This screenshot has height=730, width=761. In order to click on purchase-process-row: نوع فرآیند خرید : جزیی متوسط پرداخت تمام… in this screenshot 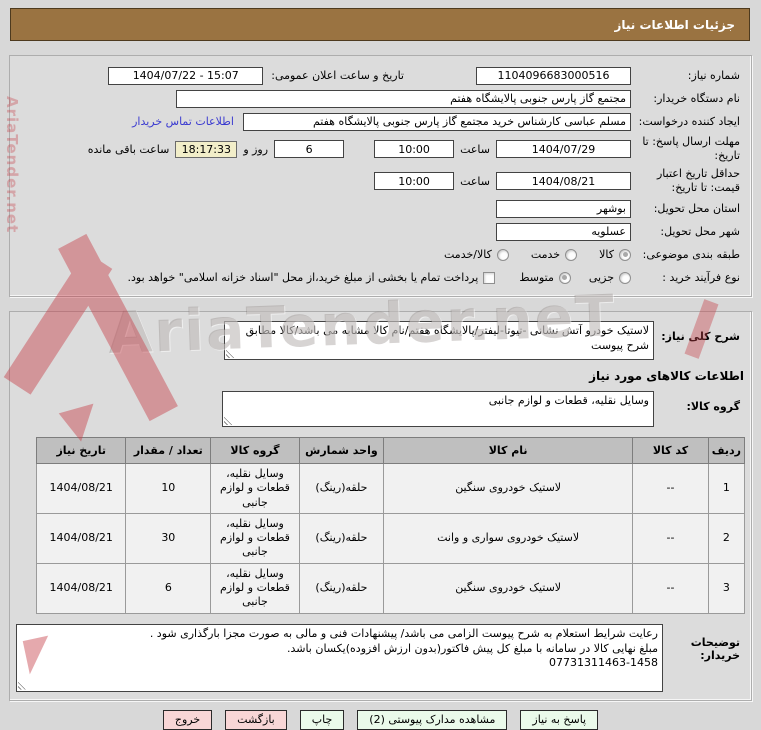, I will do `click(380, 277)`.